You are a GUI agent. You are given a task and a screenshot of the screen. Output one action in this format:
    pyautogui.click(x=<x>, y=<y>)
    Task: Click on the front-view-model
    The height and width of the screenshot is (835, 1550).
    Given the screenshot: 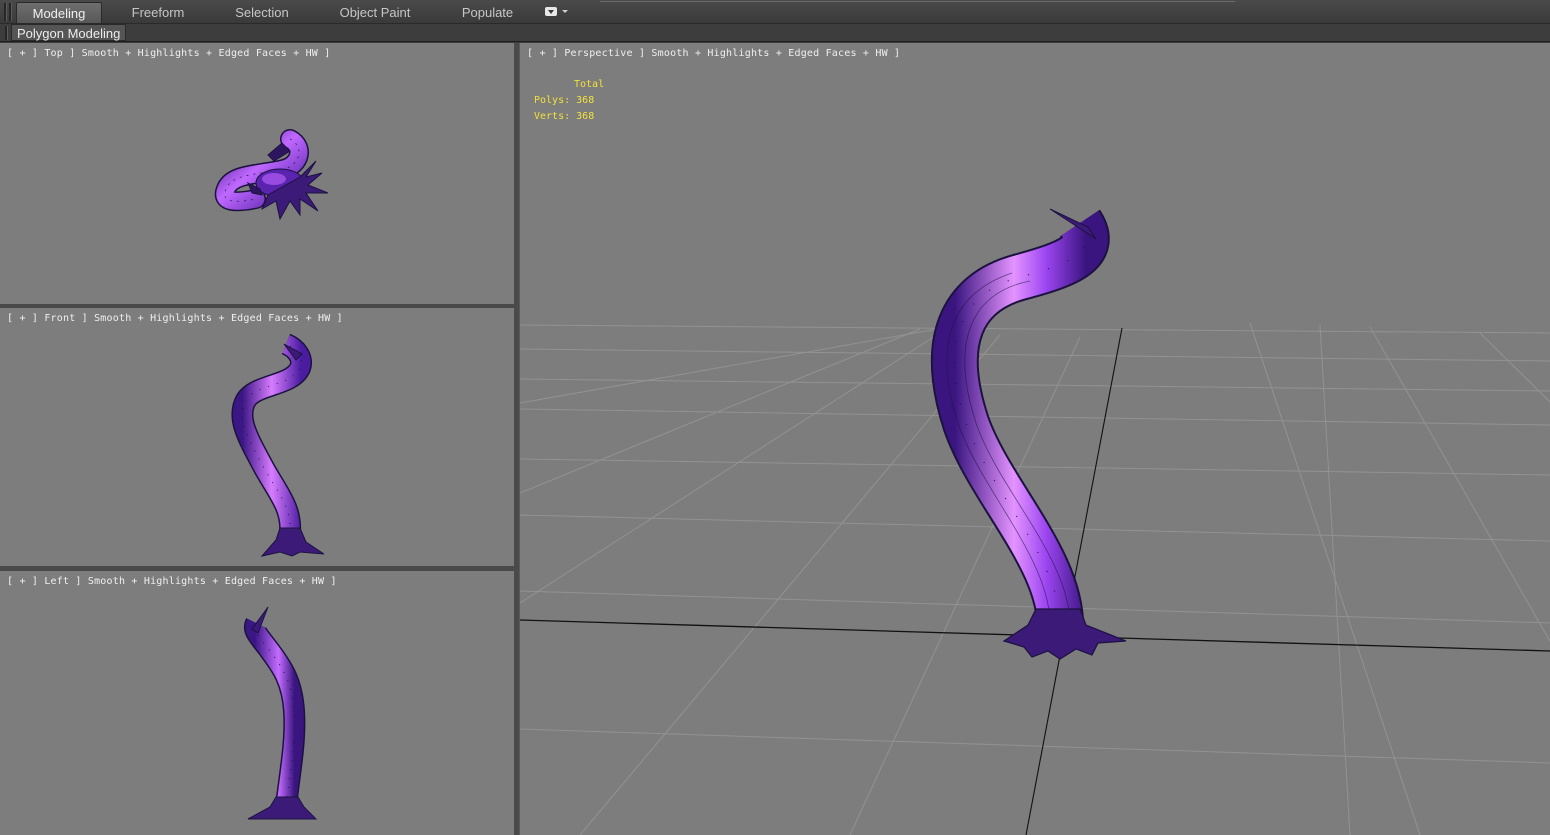 What is the action you would take?
    pyautogui.click(x=278, y=445)
    